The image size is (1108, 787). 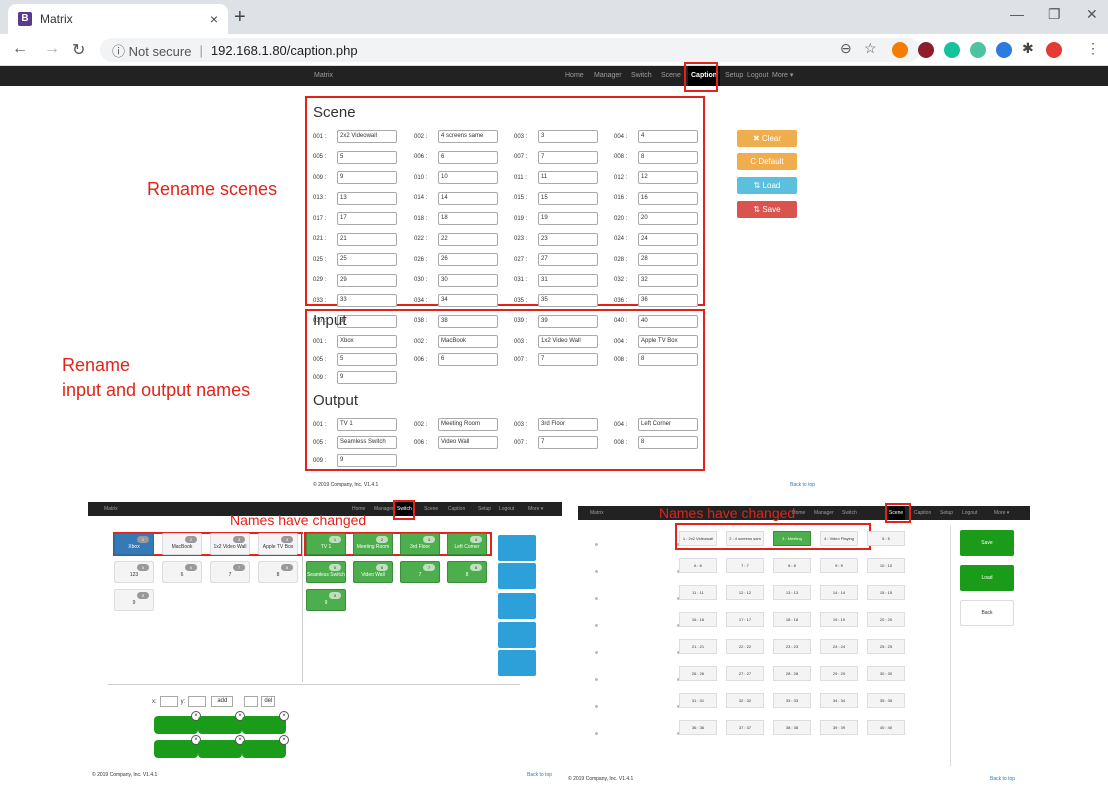 What do you see at coordinates (969, 513) in the screenshot?
I see `scene-nav-logout: Logout` at bounding box center [969, 513].